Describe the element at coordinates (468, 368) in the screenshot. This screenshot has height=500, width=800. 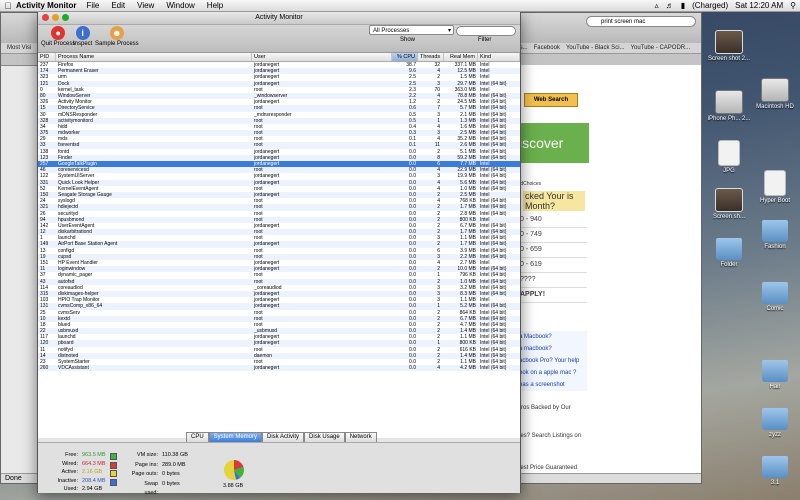
I see `cell-real-mem: 4.2 MB` at that location.